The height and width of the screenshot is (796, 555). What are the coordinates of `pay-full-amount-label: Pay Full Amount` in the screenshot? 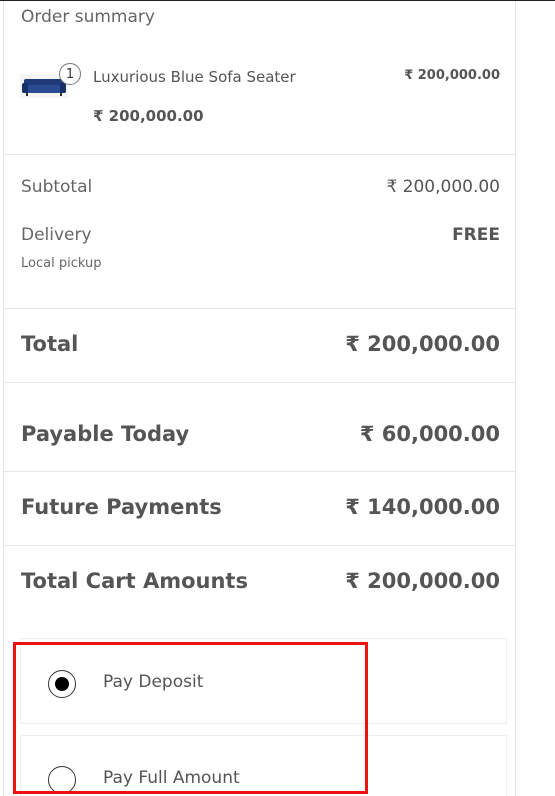 It's located at (171, 778).